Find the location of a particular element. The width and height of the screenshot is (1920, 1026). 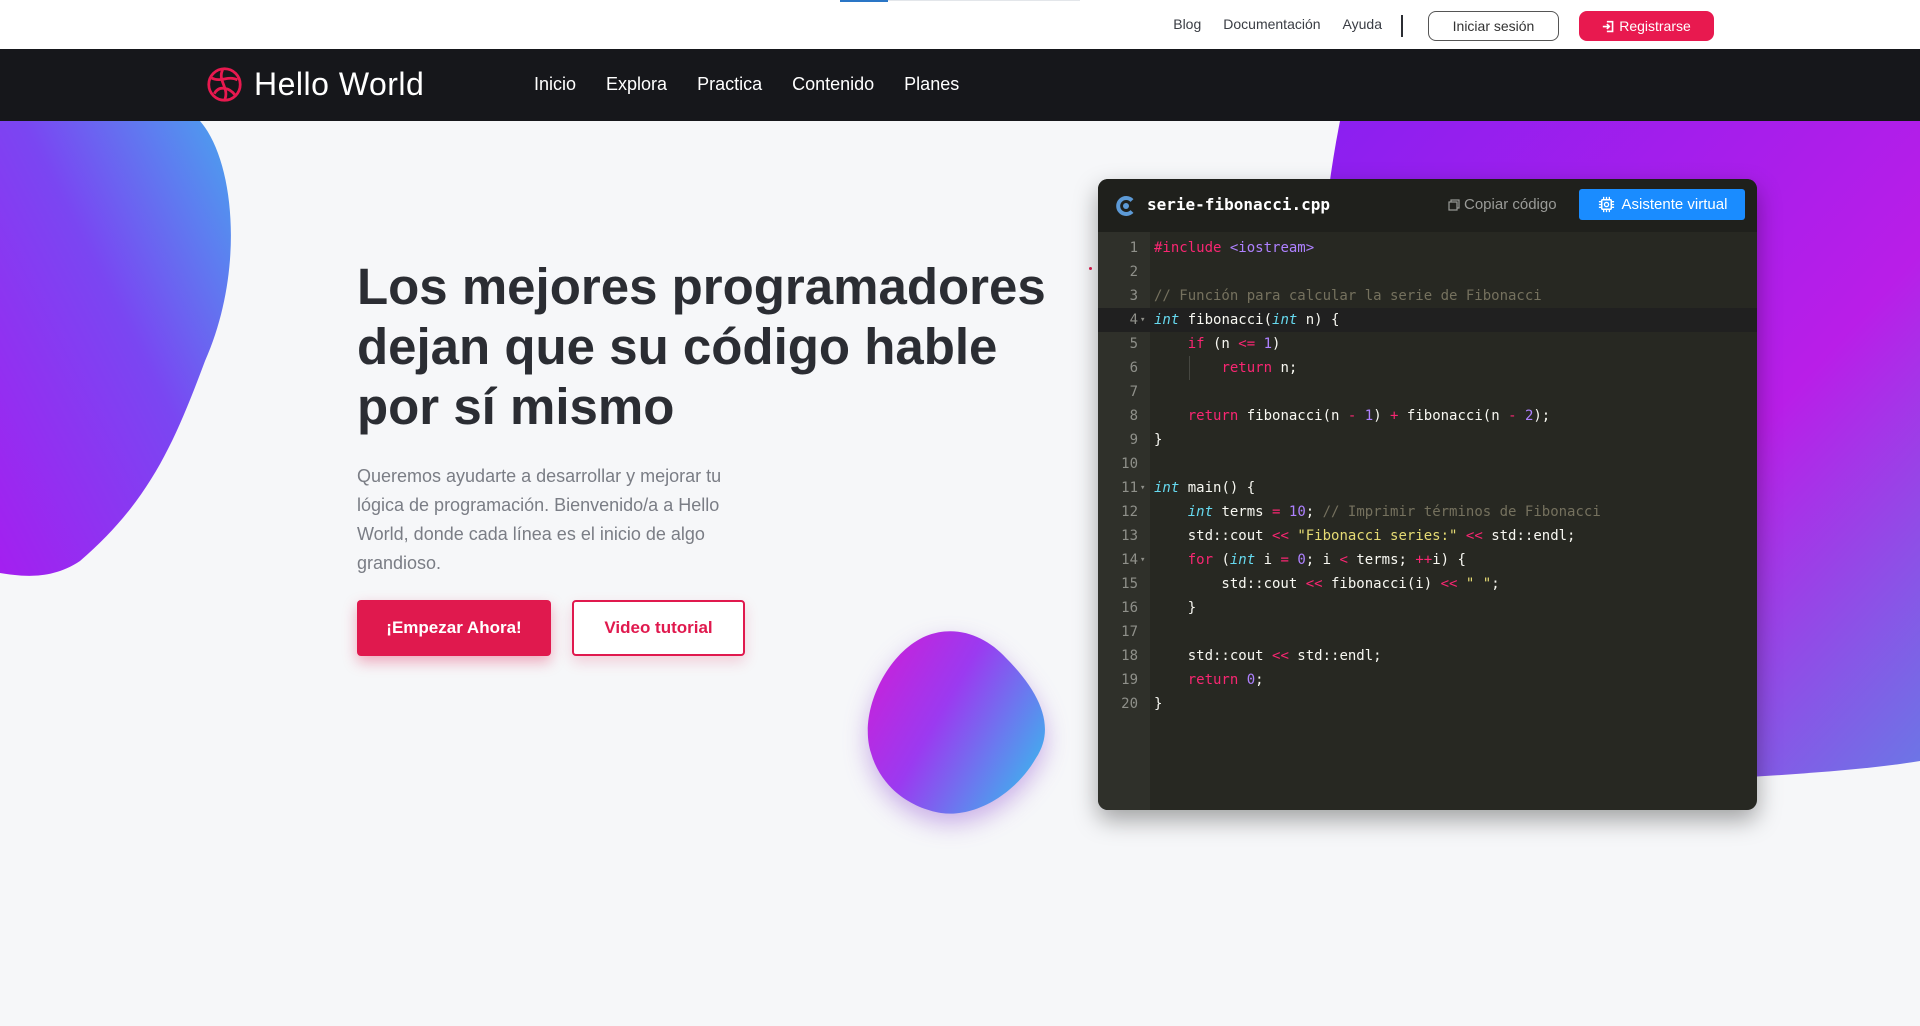

code-line: 9} is located at coordinates (1427, 440).